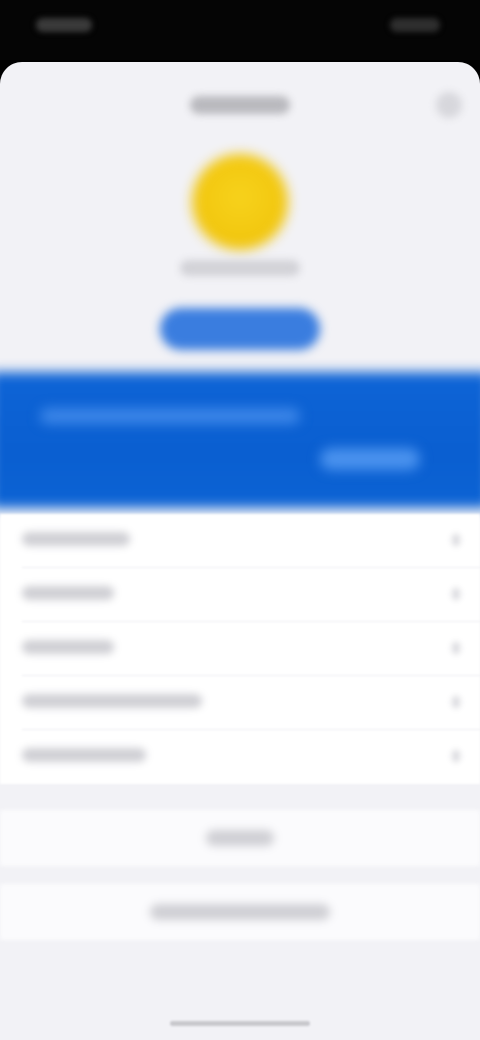 This screenshot has width=480, height=1040. Describe the element at coordinates (240, 440) in the screenshot. I see `promo-banner` at that location.